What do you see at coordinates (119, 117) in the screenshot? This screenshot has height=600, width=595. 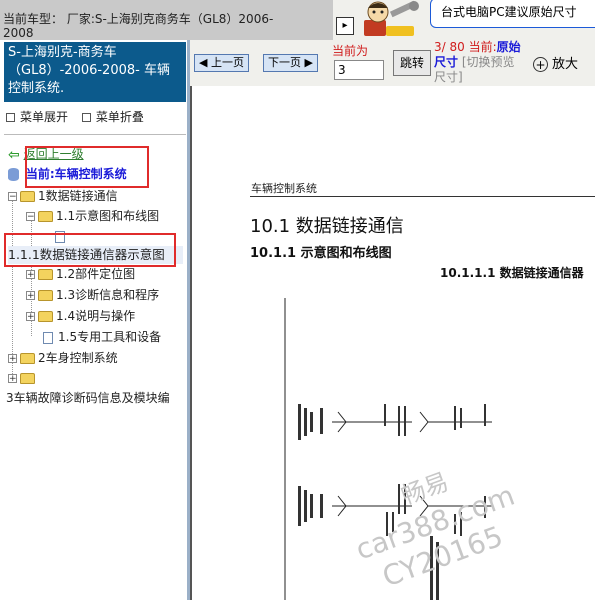 I see `menu-collapse-label: 菜单折叠` at bounding box center [119, 117].